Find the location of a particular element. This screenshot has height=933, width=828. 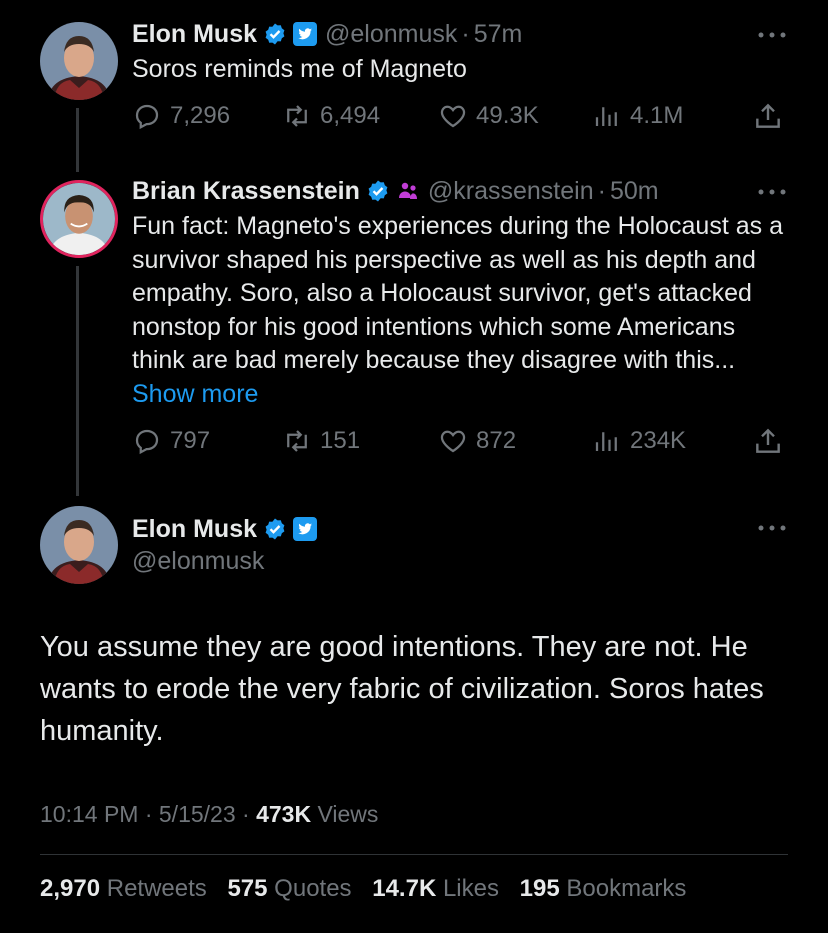

reply-button: 7,296 is located at coordinates (181, 116).